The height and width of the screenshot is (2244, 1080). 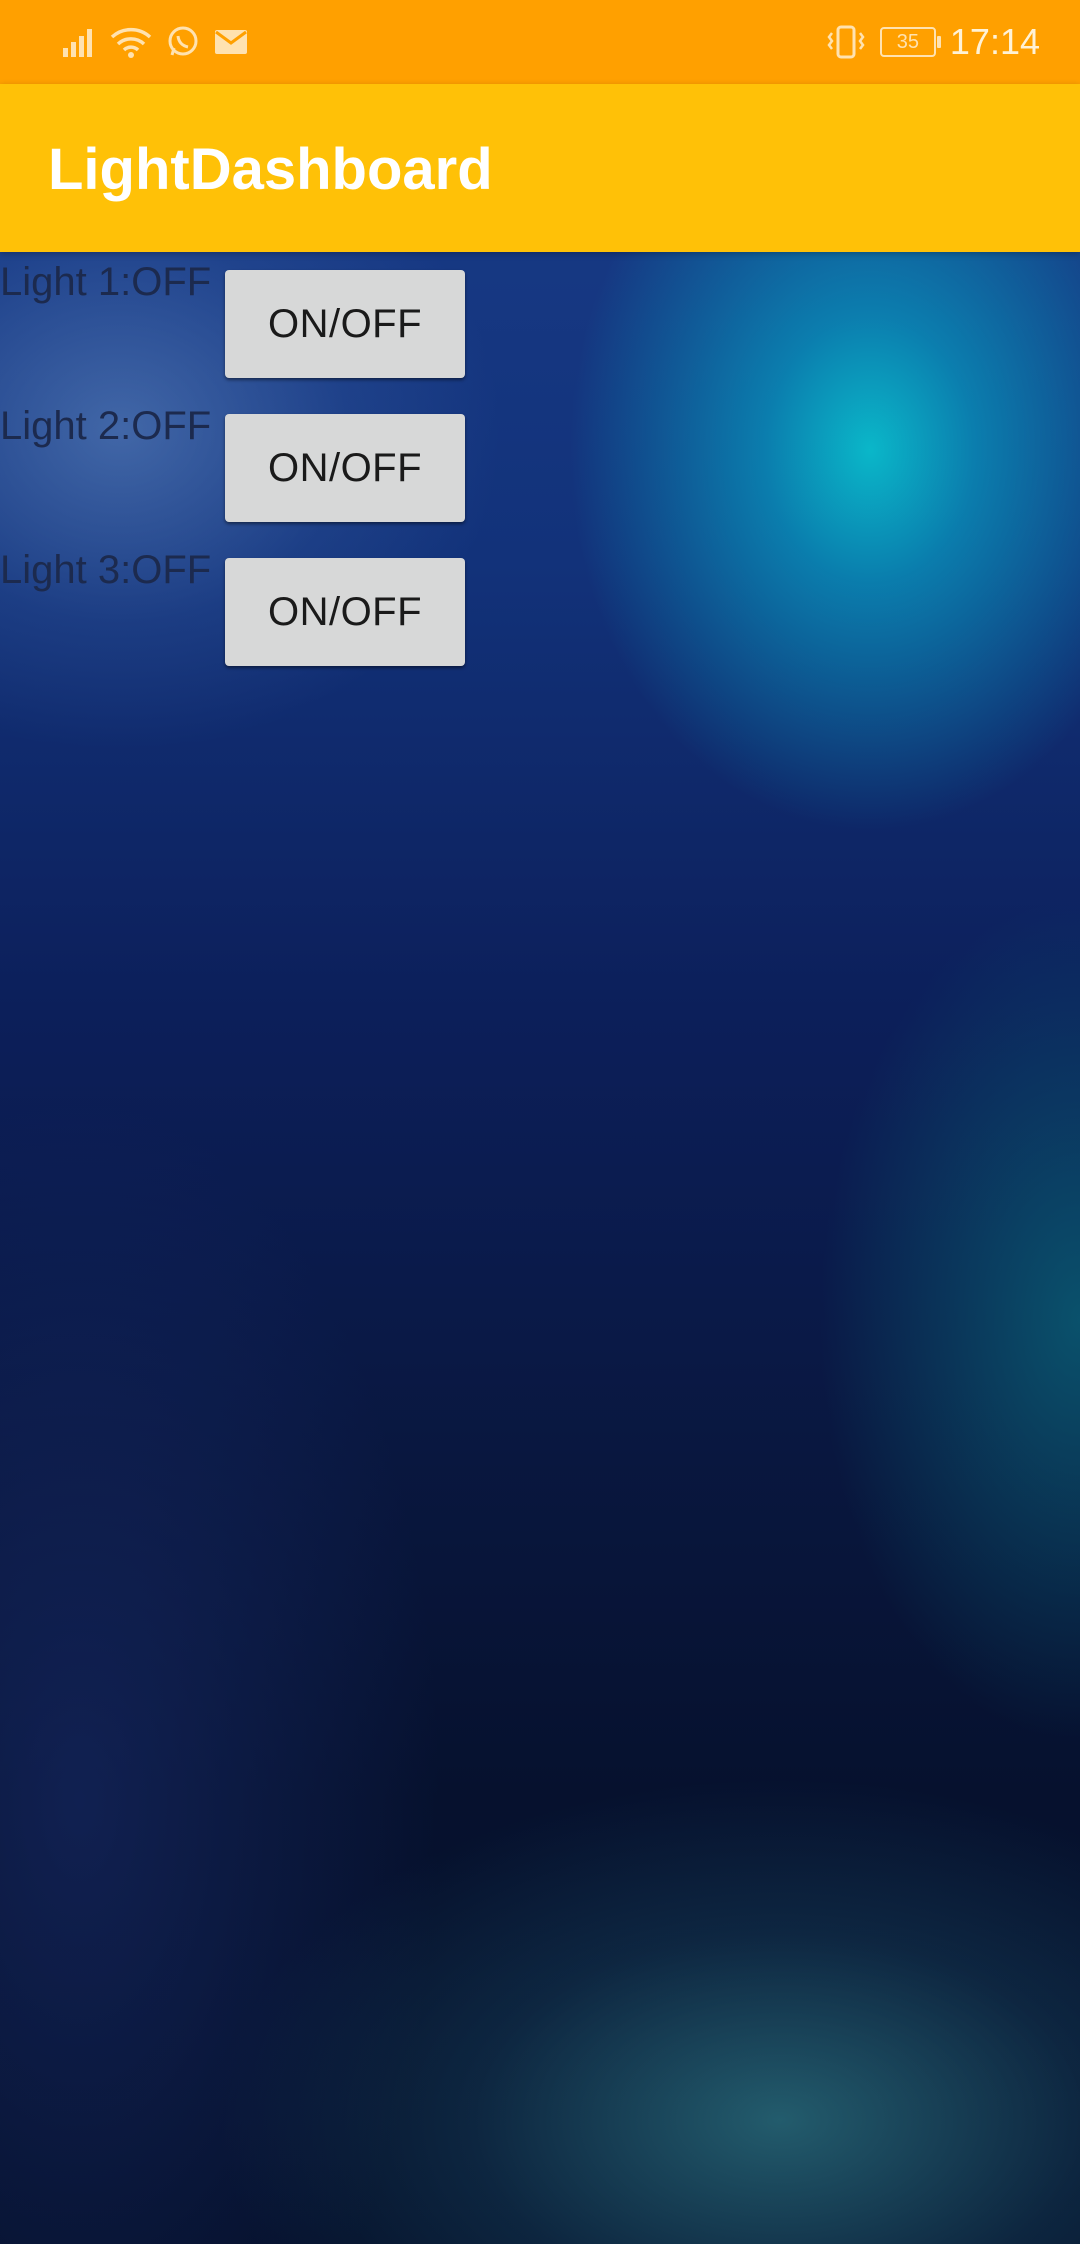 I want to click on light-2-status-label: Light 2:OFF, so click(x=106, y=426).